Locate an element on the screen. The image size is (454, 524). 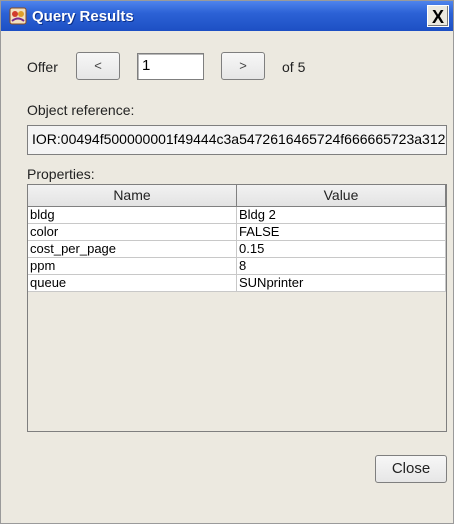
cell-name: ppm is located at coordinates (132, 266).